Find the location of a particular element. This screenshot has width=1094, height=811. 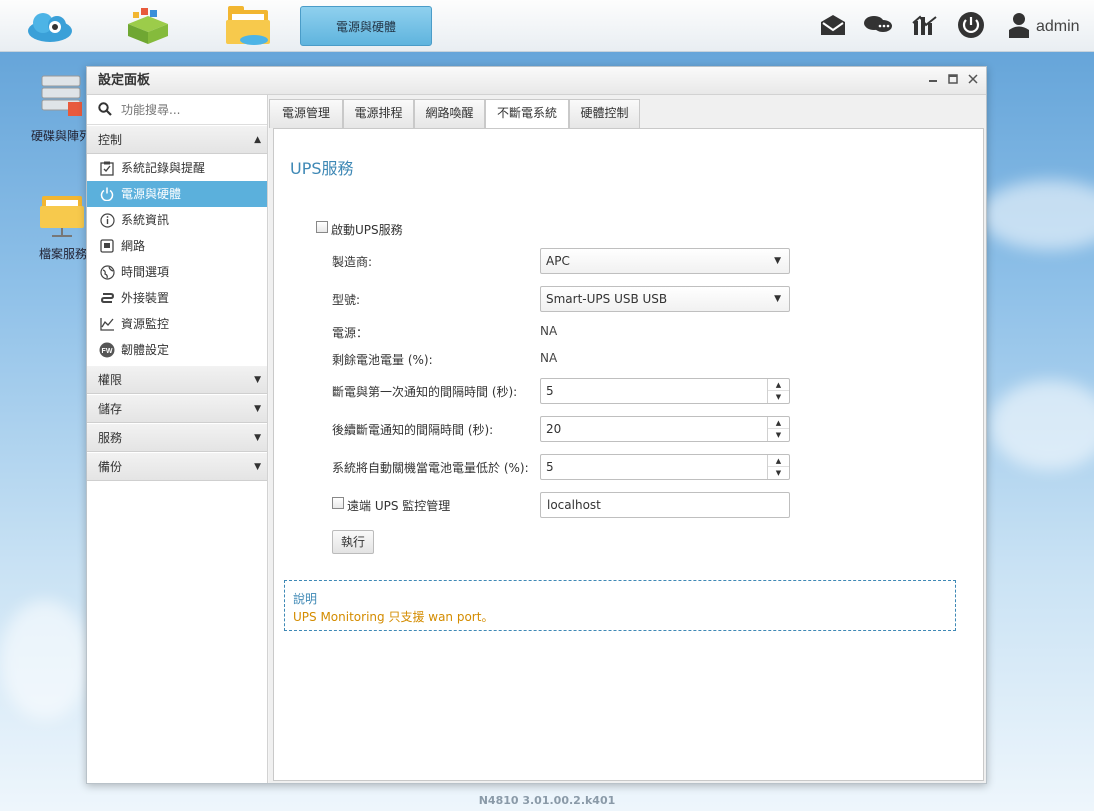

sidebar-item-label: 韌體設定 is located at coordinates (145, 350).